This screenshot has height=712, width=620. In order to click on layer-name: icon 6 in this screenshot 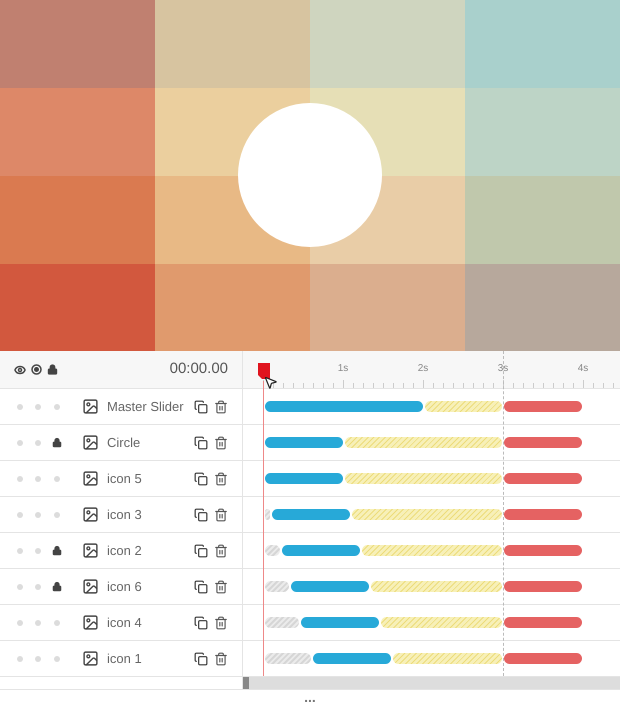, I will do `click(150, 586)`.